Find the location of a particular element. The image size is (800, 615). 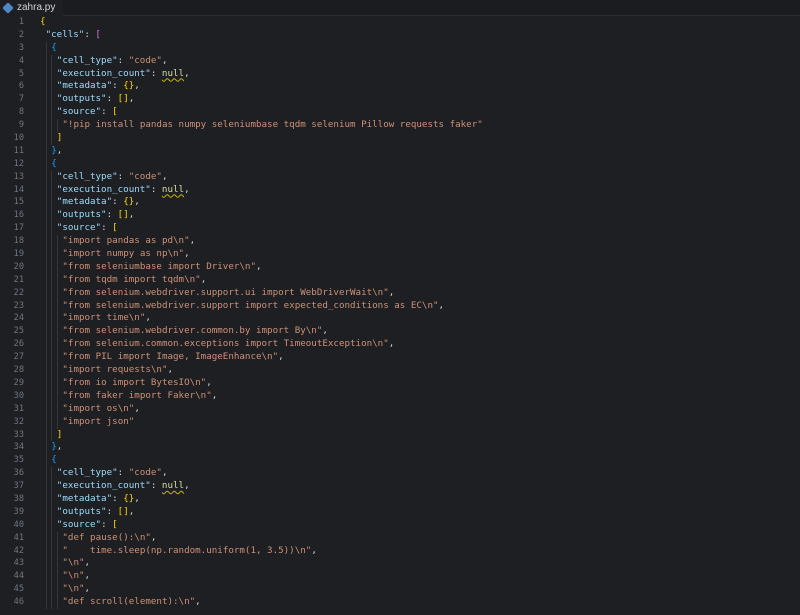

code-line: 30 "from faker import Faker\n", is located at coordinates (400, 396).